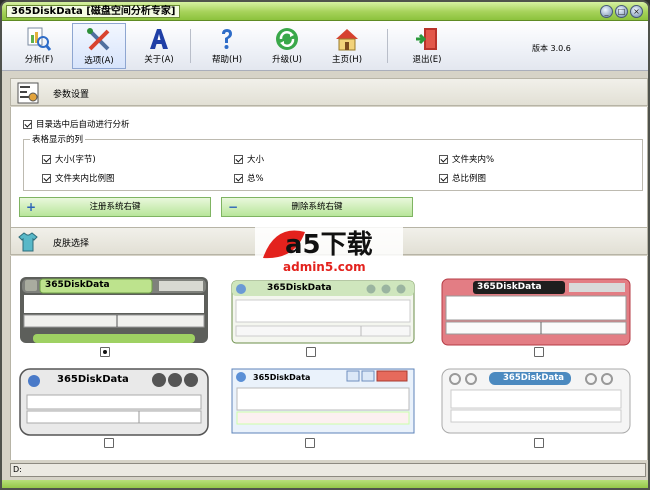 This screenshot has height=490, width=650. I want to click on watermark-url: admin5.com, so click(324, 267).